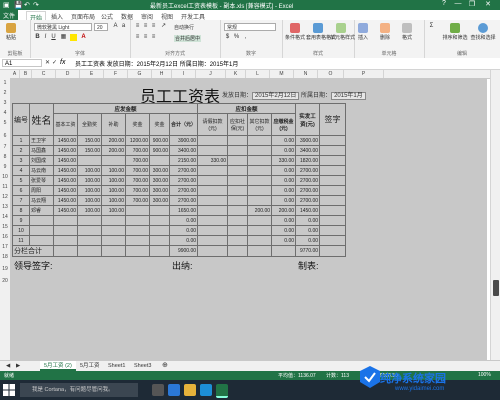 This screenshot has width=500, height=400. What do you see at coordinates (188, 38) in the screenshot?
I see `merge-center-button: 合并后居中` at bounding box center [188, 38].